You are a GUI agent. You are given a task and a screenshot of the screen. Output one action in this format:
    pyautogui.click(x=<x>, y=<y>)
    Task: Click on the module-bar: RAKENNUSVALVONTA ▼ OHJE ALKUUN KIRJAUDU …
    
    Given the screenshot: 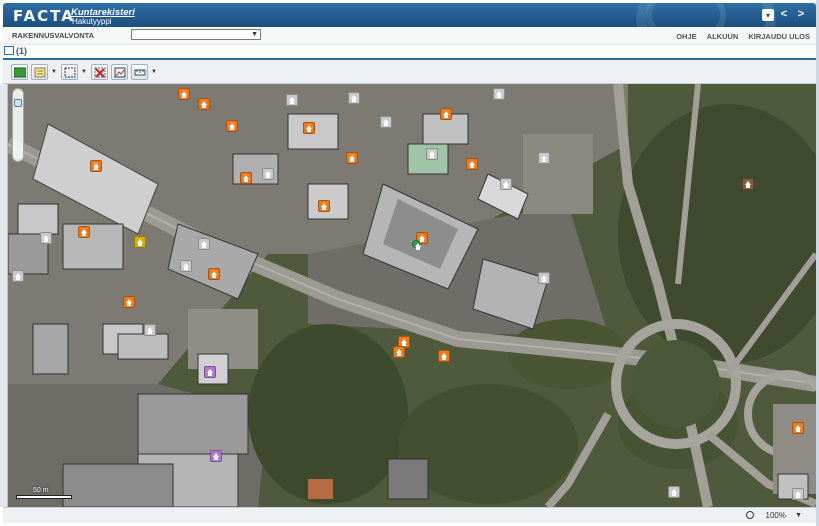 What is the action you would take?
    pyautogui.click(x=409, y=36)
    